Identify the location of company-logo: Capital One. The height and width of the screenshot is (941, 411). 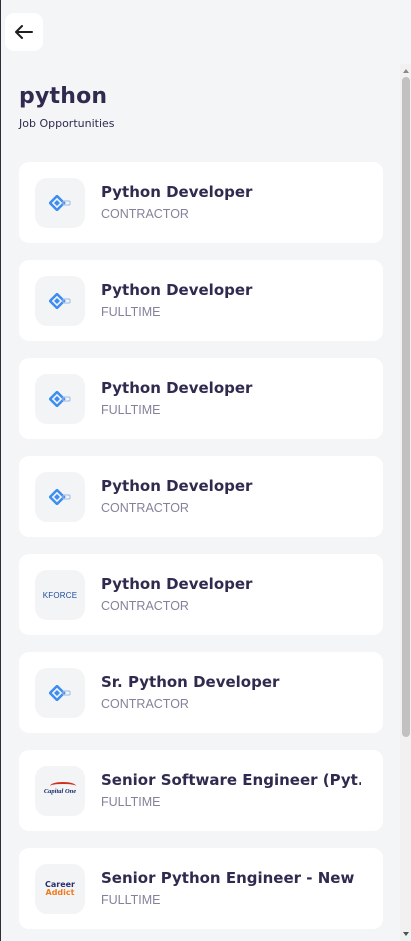
(60, 791).